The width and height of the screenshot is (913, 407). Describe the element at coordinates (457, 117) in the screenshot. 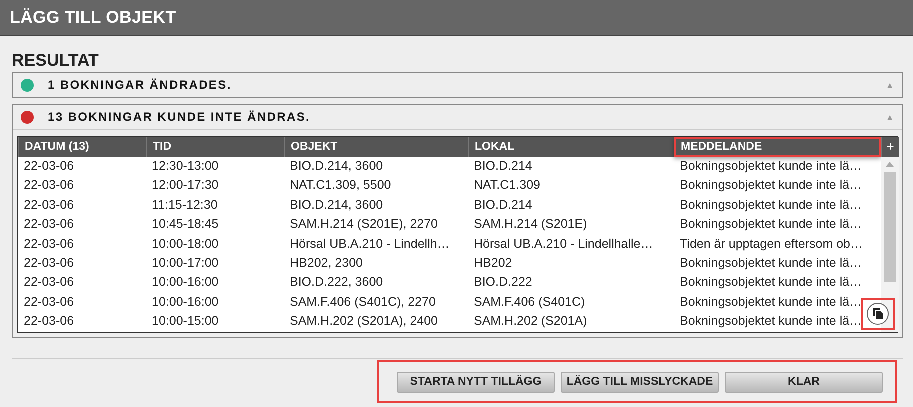

I see `panel-header: 13 BOKNINGAR KUNDE INTE ÄNDRAS. ▲` at that location.